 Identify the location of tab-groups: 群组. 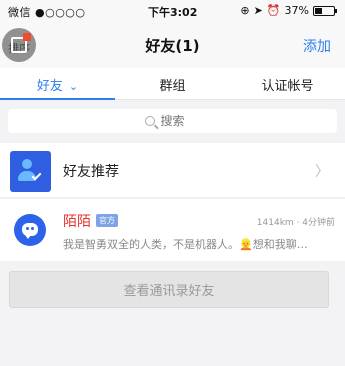
(172, 83).